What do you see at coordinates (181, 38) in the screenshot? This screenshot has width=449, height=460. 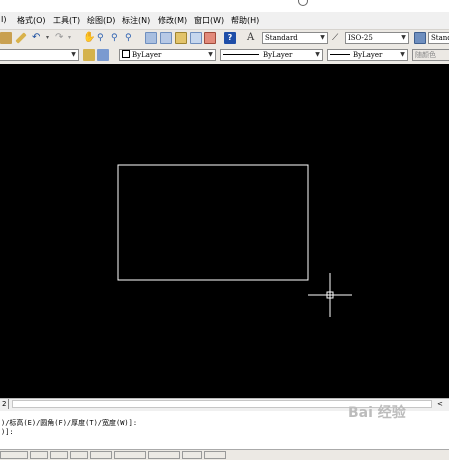 I see `tool-palettes-icon` at bounding box center [181, 38].